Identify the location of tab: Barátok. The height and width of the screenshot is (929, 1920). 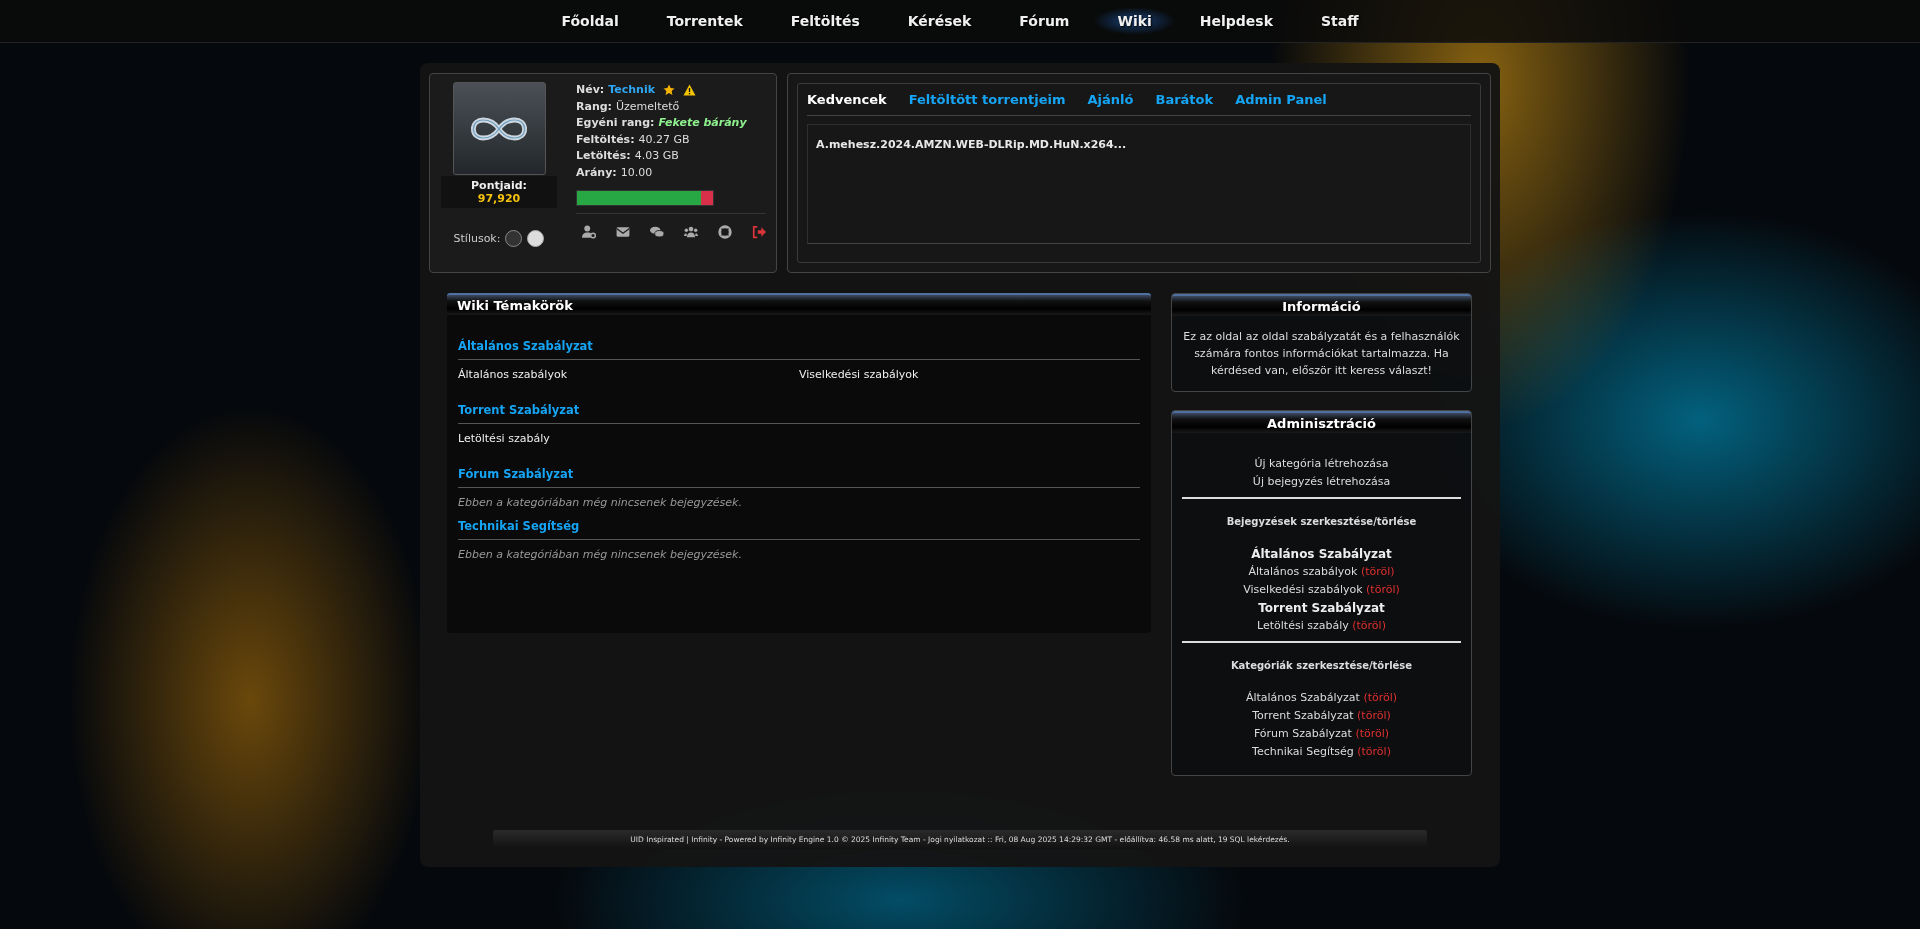
(1184, 99).